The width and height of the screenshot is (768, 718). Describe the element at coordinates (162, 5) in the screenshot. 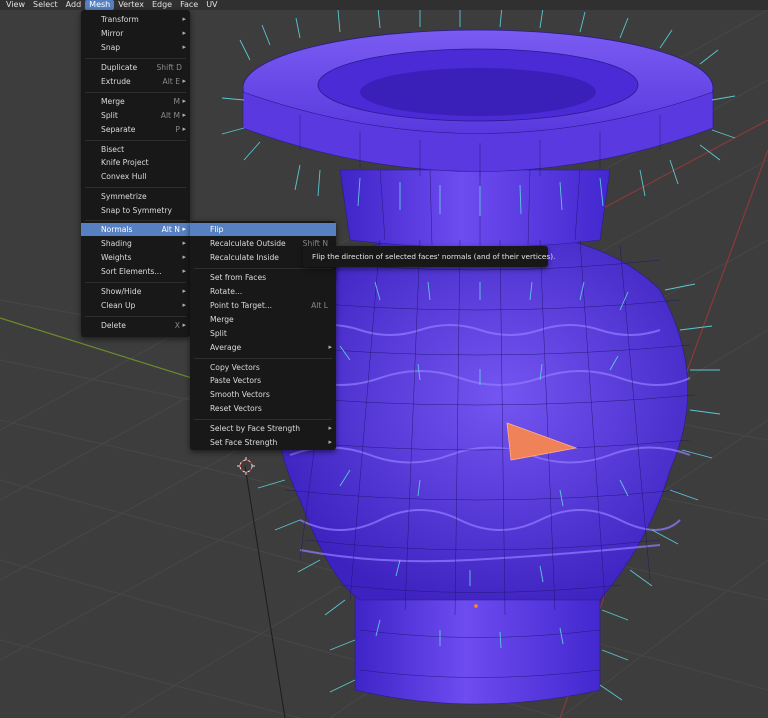

I see `header-menu-edge: Edge` at that location.